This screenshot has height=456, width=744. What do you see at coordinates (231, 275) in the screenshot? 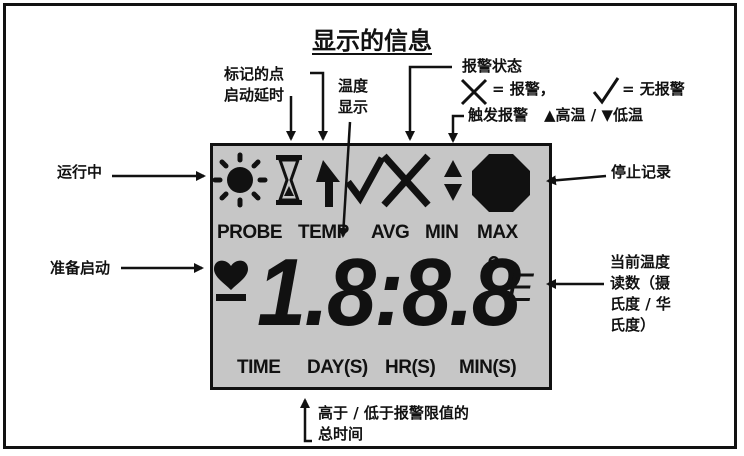
I see `heart-icon` at bounding box center [231, 275].